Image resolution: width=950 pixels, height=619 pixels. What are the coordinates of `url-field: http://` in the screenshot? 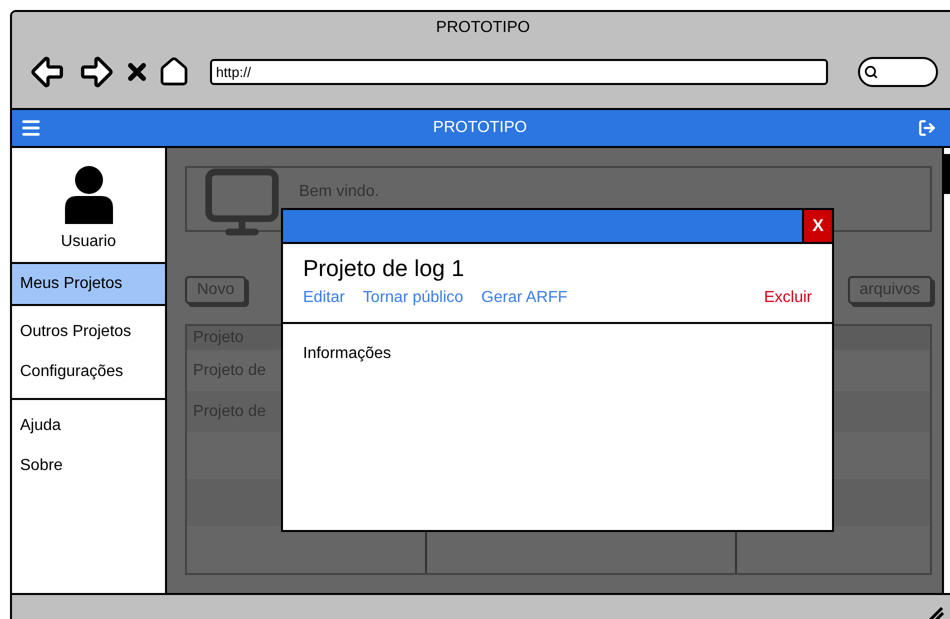 It's located at (519, 72).